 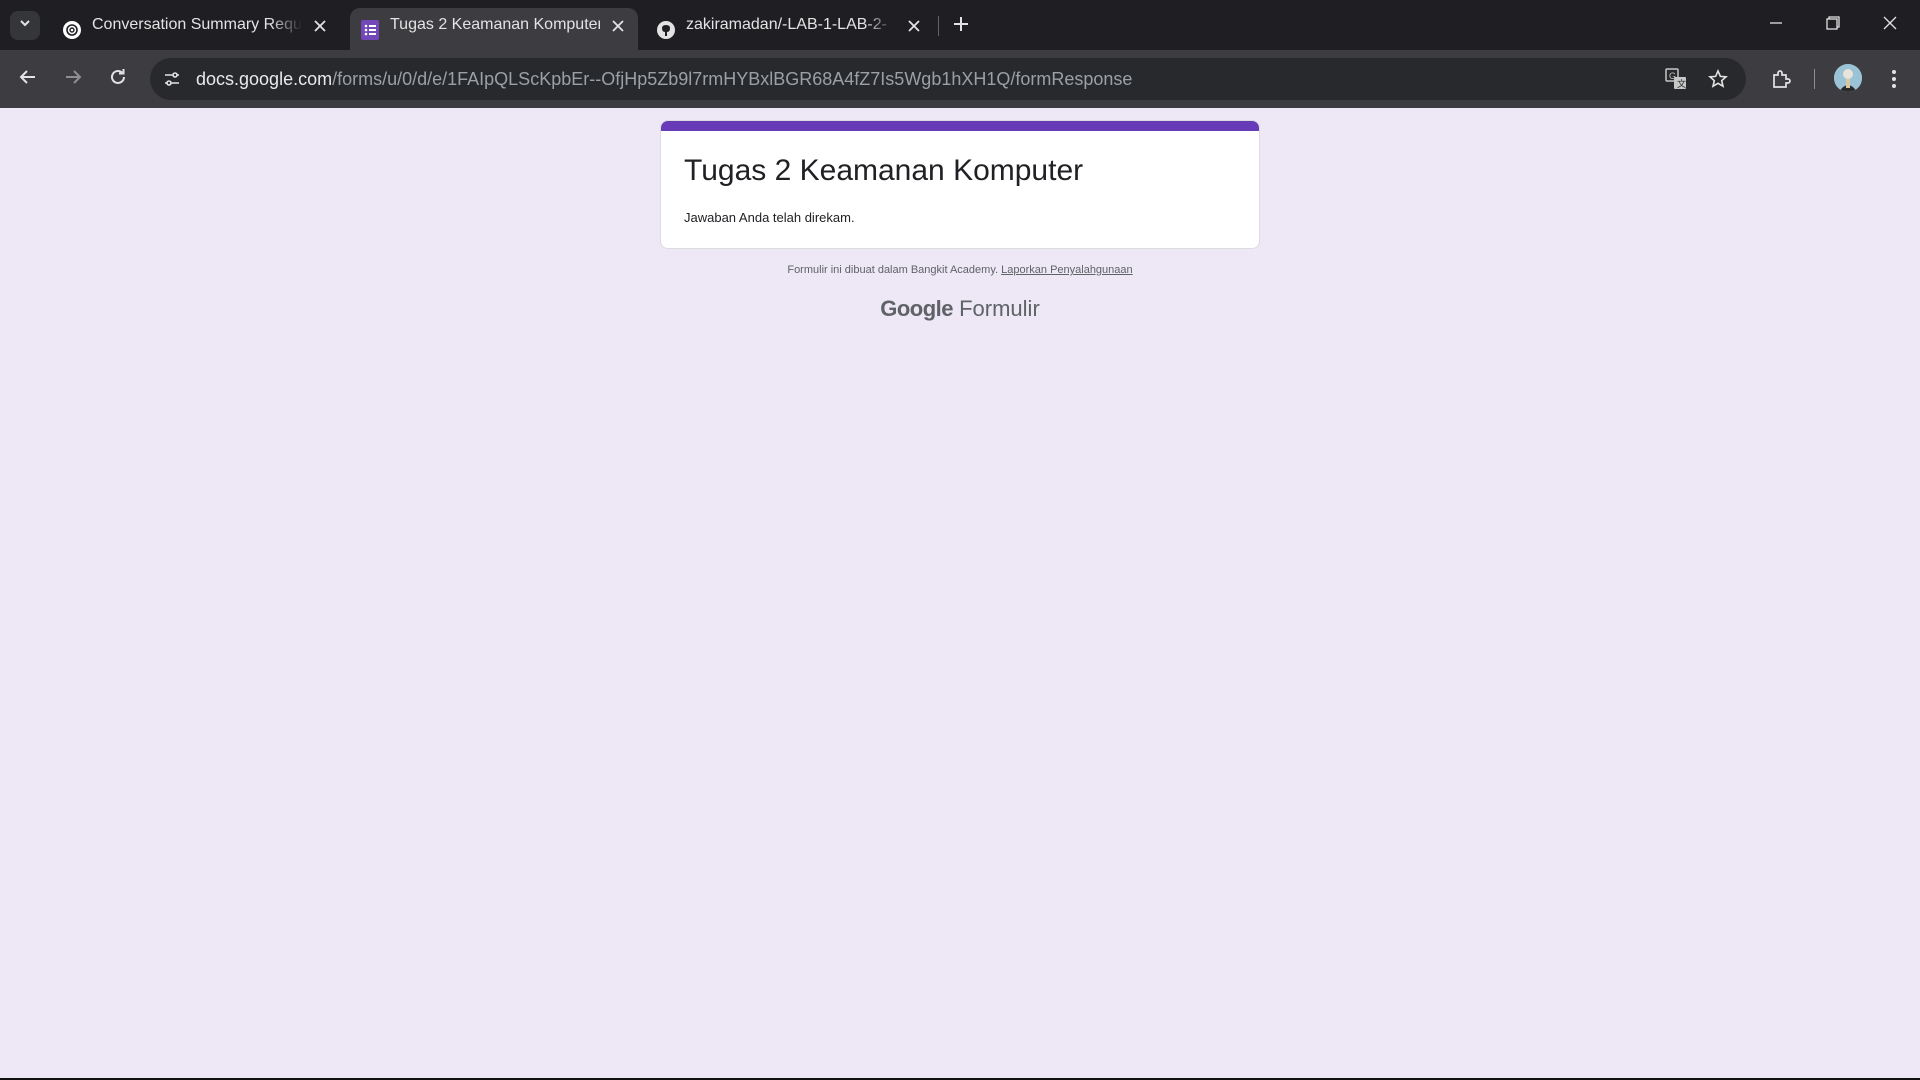 What do you see at coordinates (172, 79) in the screenshot?
I see `site-info-icon` at bounding box center [172, 79].